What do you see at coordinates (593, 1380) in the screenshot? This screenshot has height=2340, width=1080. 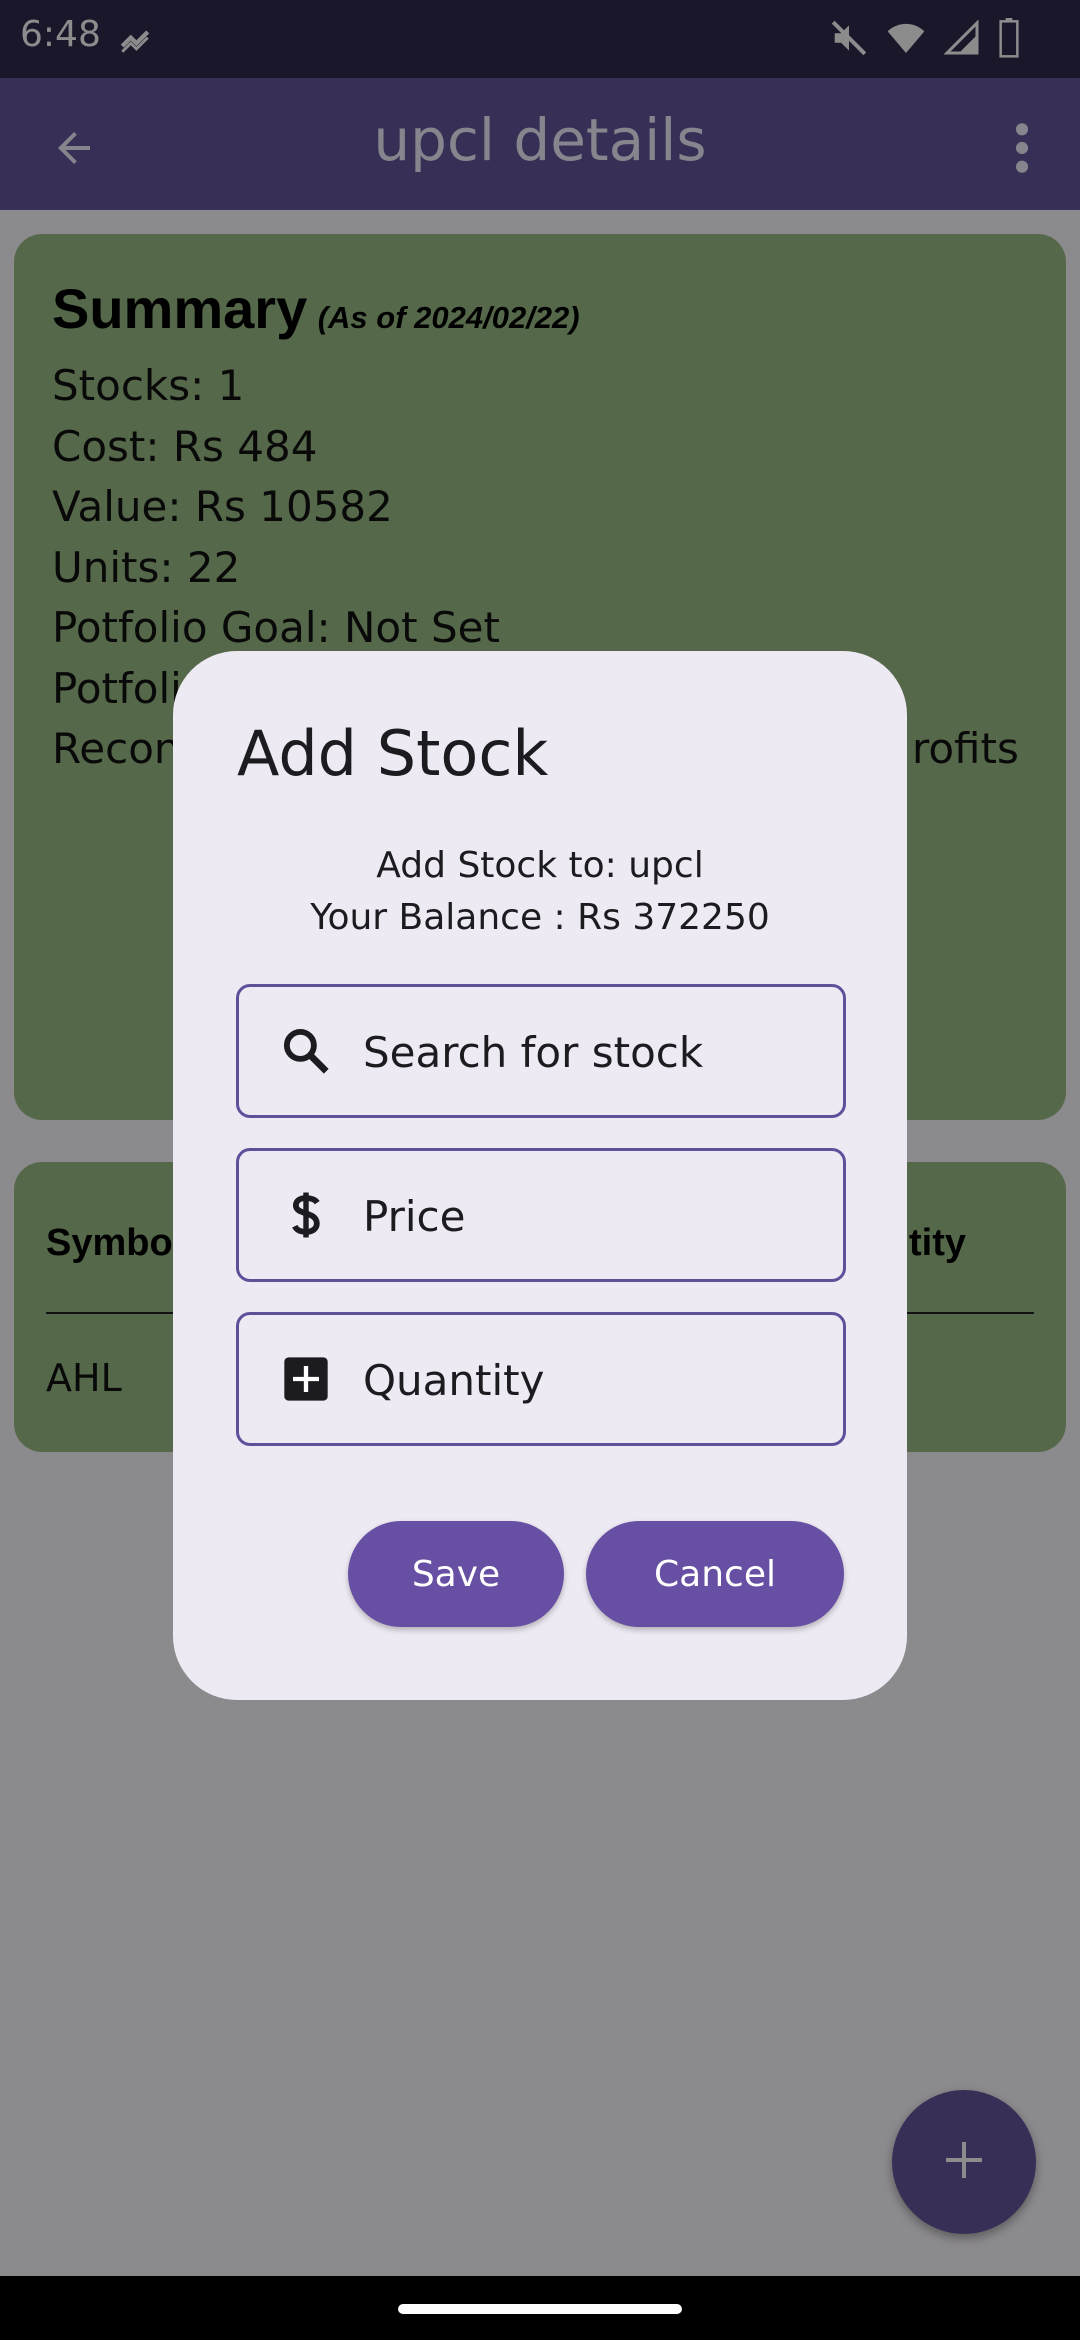 I see `quantity-input` at bounding box center [593, 1380].